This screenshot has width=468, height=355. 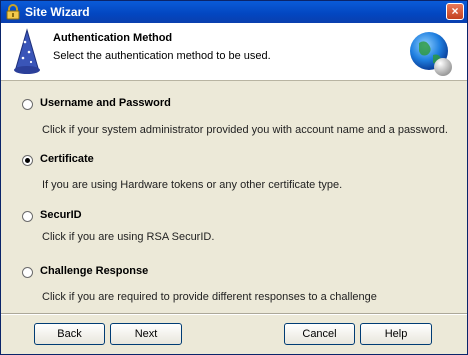 I want to click on radio-challenge-response, so click(x=27, y=272).